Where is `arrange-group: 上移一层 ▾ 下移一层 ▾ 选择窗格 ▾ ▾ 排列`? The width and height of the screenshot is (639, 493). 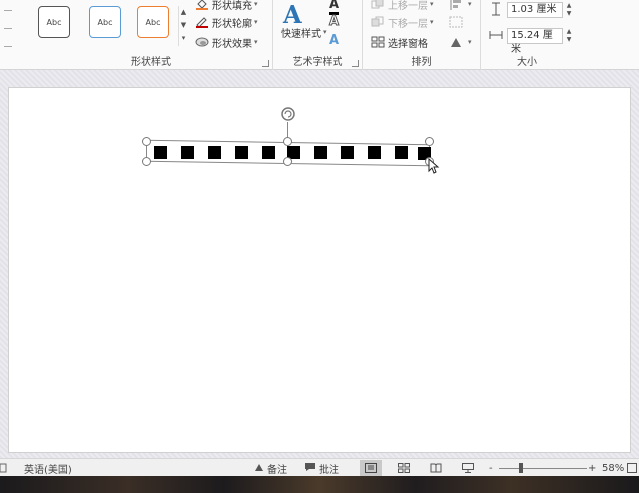 arrange-group: 上移一层 ▾ 下移一层 ▾ 选择窗格 ▾ ▾ 排列 is located at coordinates (422, 35).